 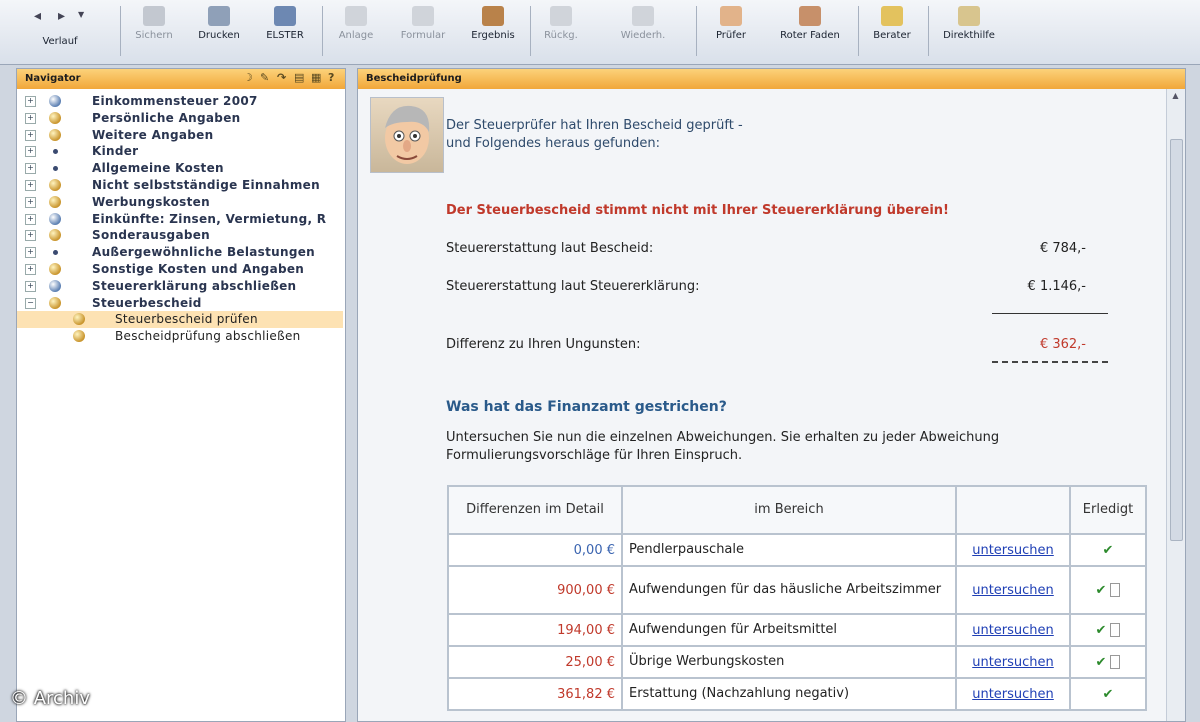 What do you see at coordinates (219, 16) in the screenshot?
I see `printer-icon` at bounding box center [219, 16].